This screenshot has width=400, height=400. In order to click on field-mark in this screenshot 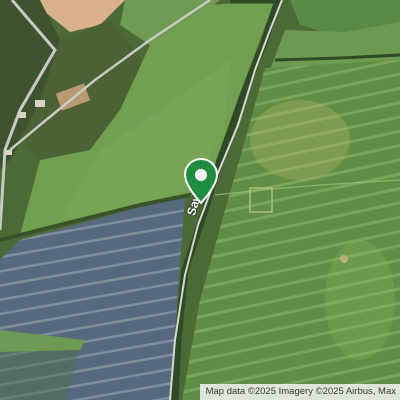, I will do `click(344, 259)`.